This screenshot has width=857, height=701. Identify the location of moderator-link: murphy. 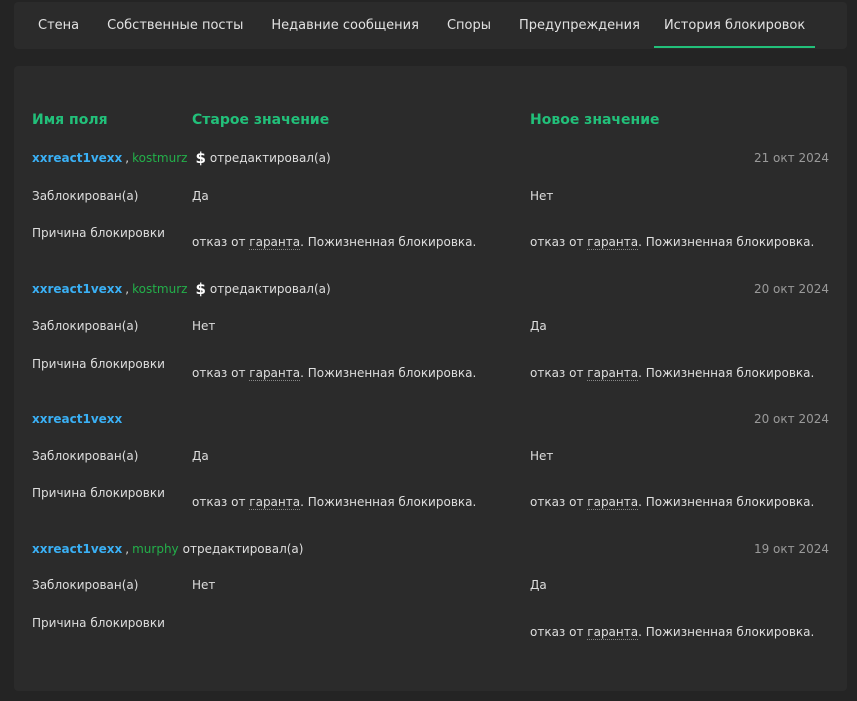
(155, 549).